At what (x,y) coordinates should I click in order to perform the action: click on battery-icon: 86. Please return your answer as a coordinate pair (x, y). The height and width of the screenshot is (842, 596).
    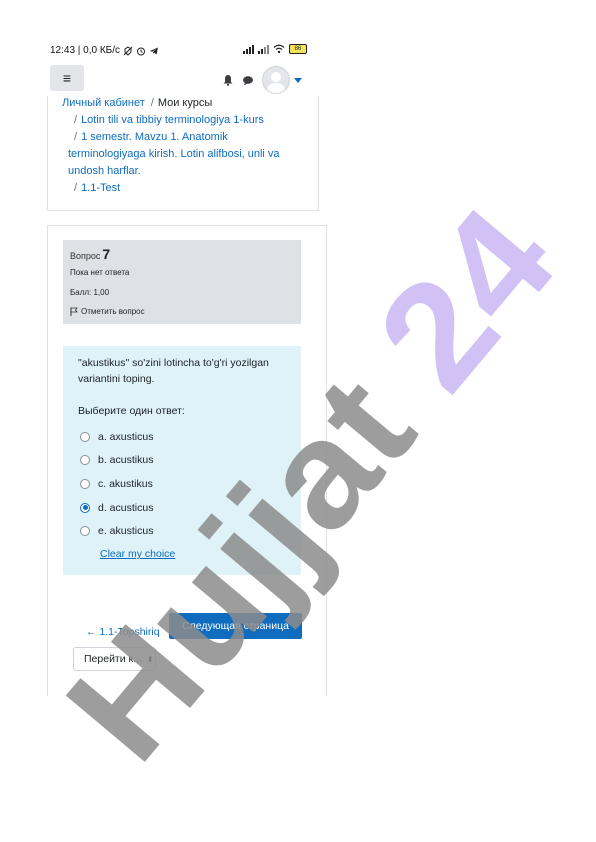
    Looking at the image, I should click on (298, 49).